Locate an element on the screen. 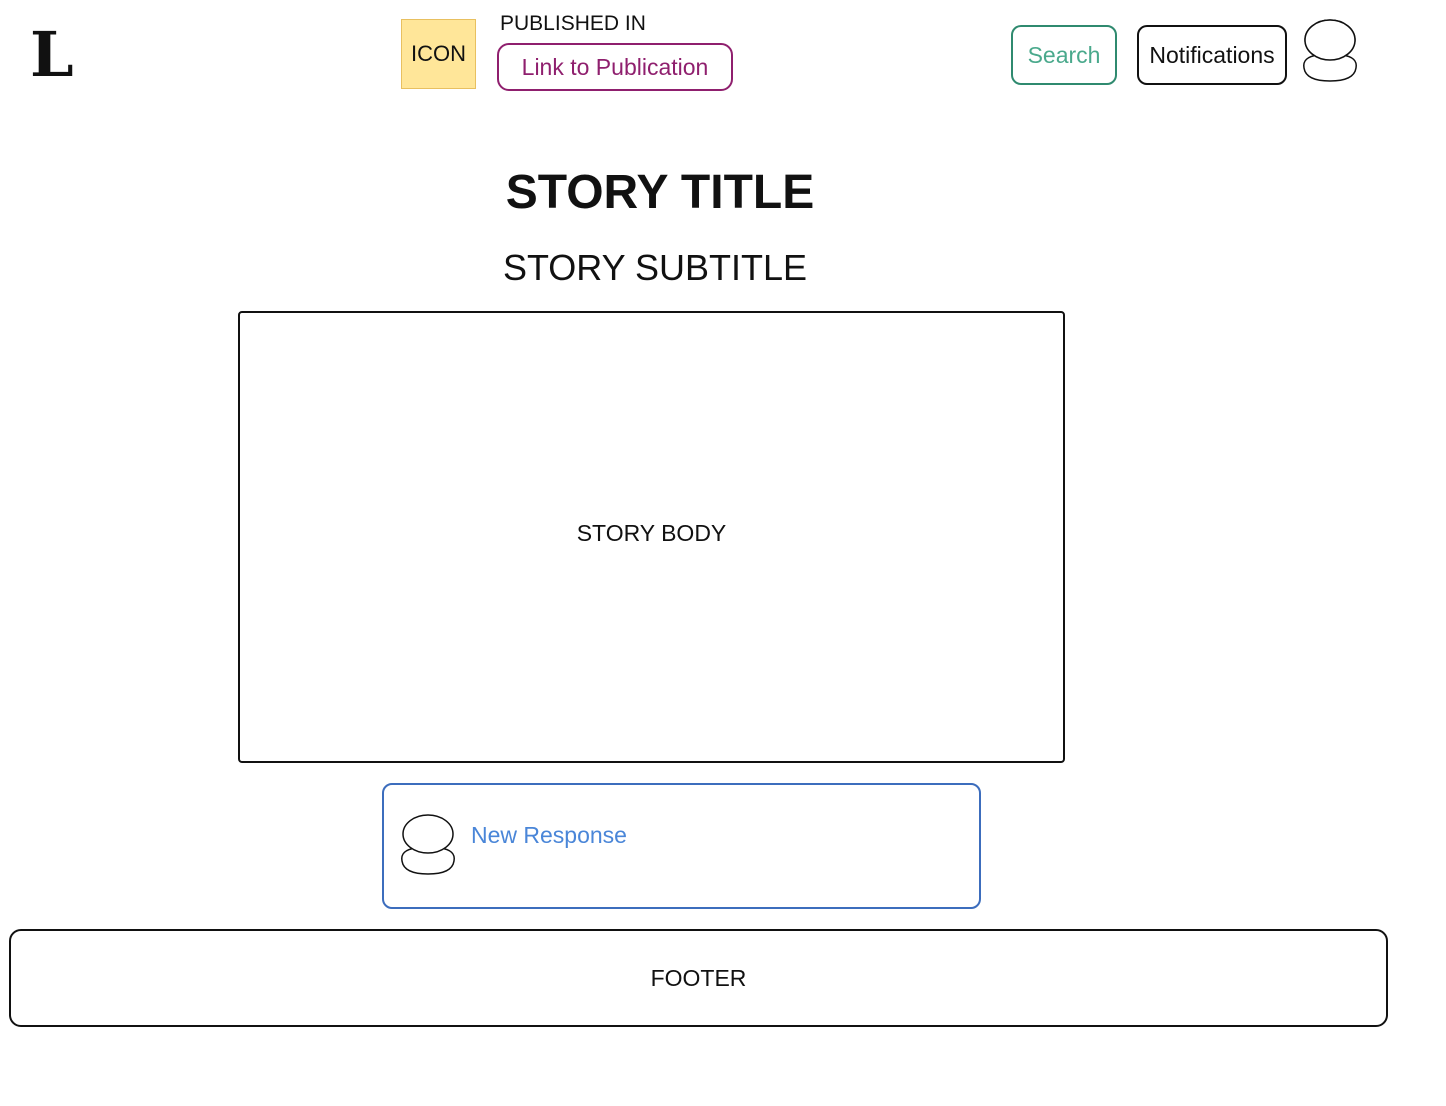  new-response-link: New Response is located at coordinates (549, 835).